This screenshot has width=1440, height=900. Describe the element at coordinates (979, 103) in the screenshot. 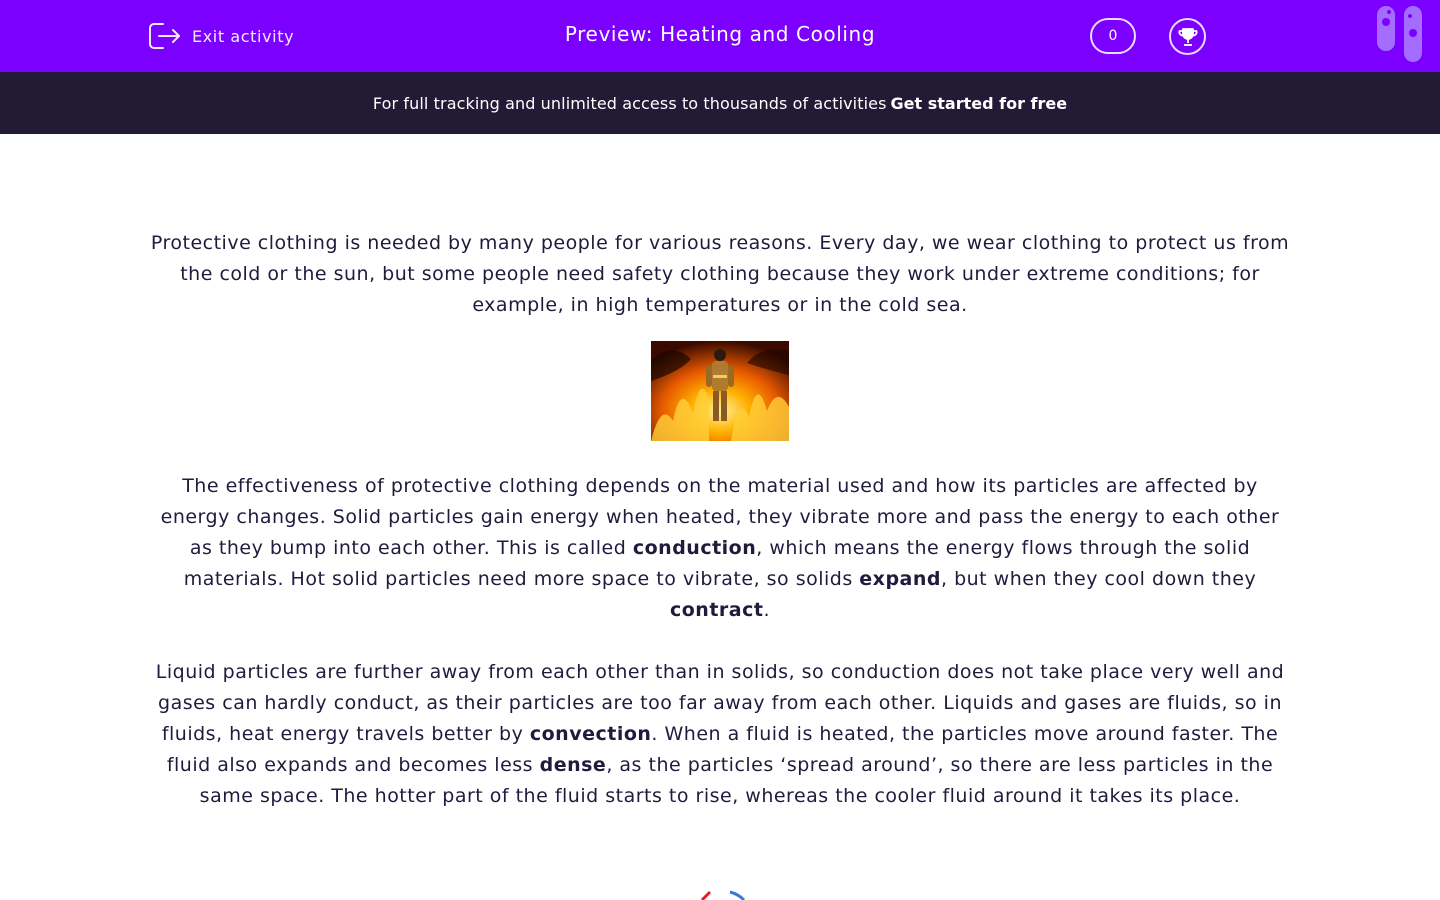

I see `get-started-link: Get started for free` at that location.